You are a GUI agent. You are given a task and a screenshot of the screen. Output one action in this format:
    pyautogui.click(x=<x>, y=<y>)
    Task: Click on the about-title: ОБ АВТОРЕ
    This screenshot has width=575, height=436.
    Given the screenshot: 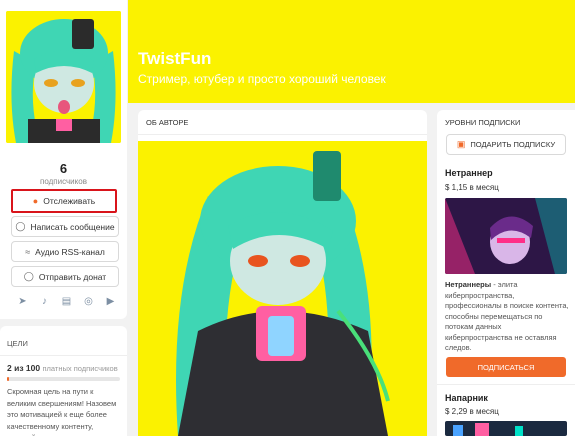 What is the action you would take?
    pyautogui.click(x=167, y=122)
    